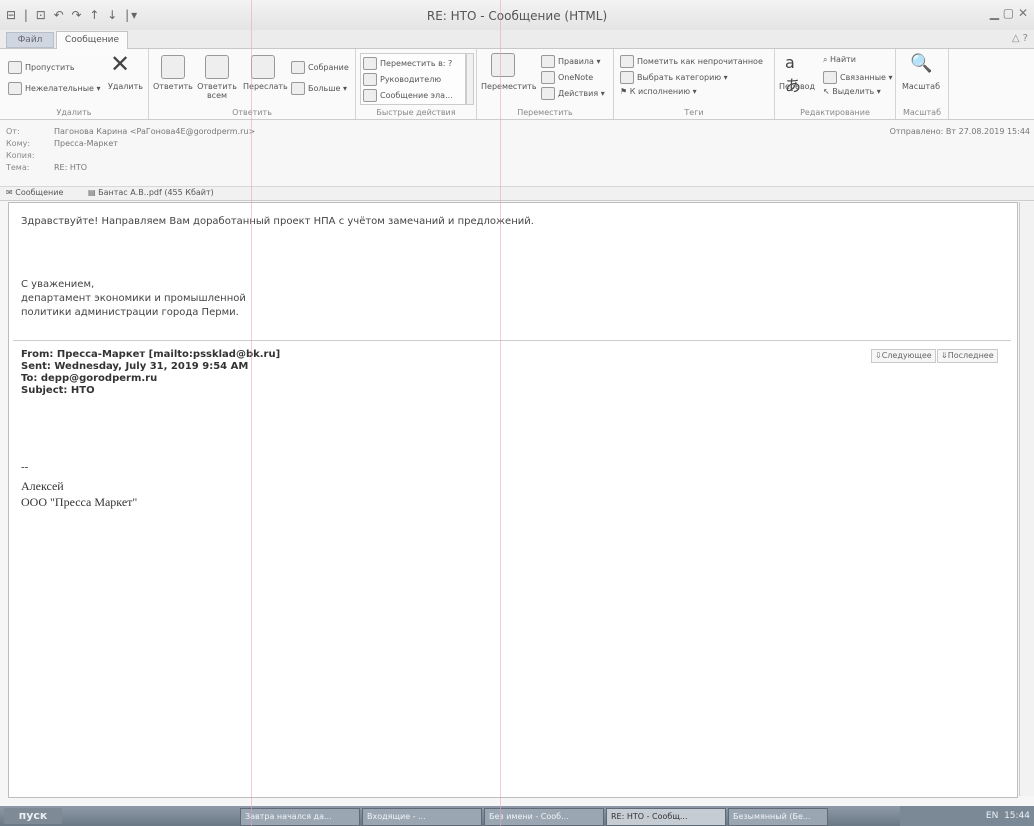 Image resolution: width=1034 pixels, height=826 pixels. I want to click on start-button: пуск, so click(33, 816).